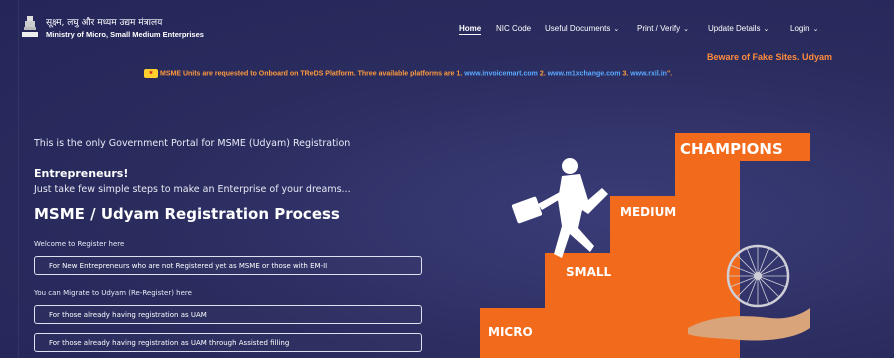 This screenshot has height=358, width=894. Describe the element at coordinates (104, 23) in the screenshot. I see `brand-hindi: सूक्ष्म, लघु और मध्यम उद्यम मंत्रालय` at that location.